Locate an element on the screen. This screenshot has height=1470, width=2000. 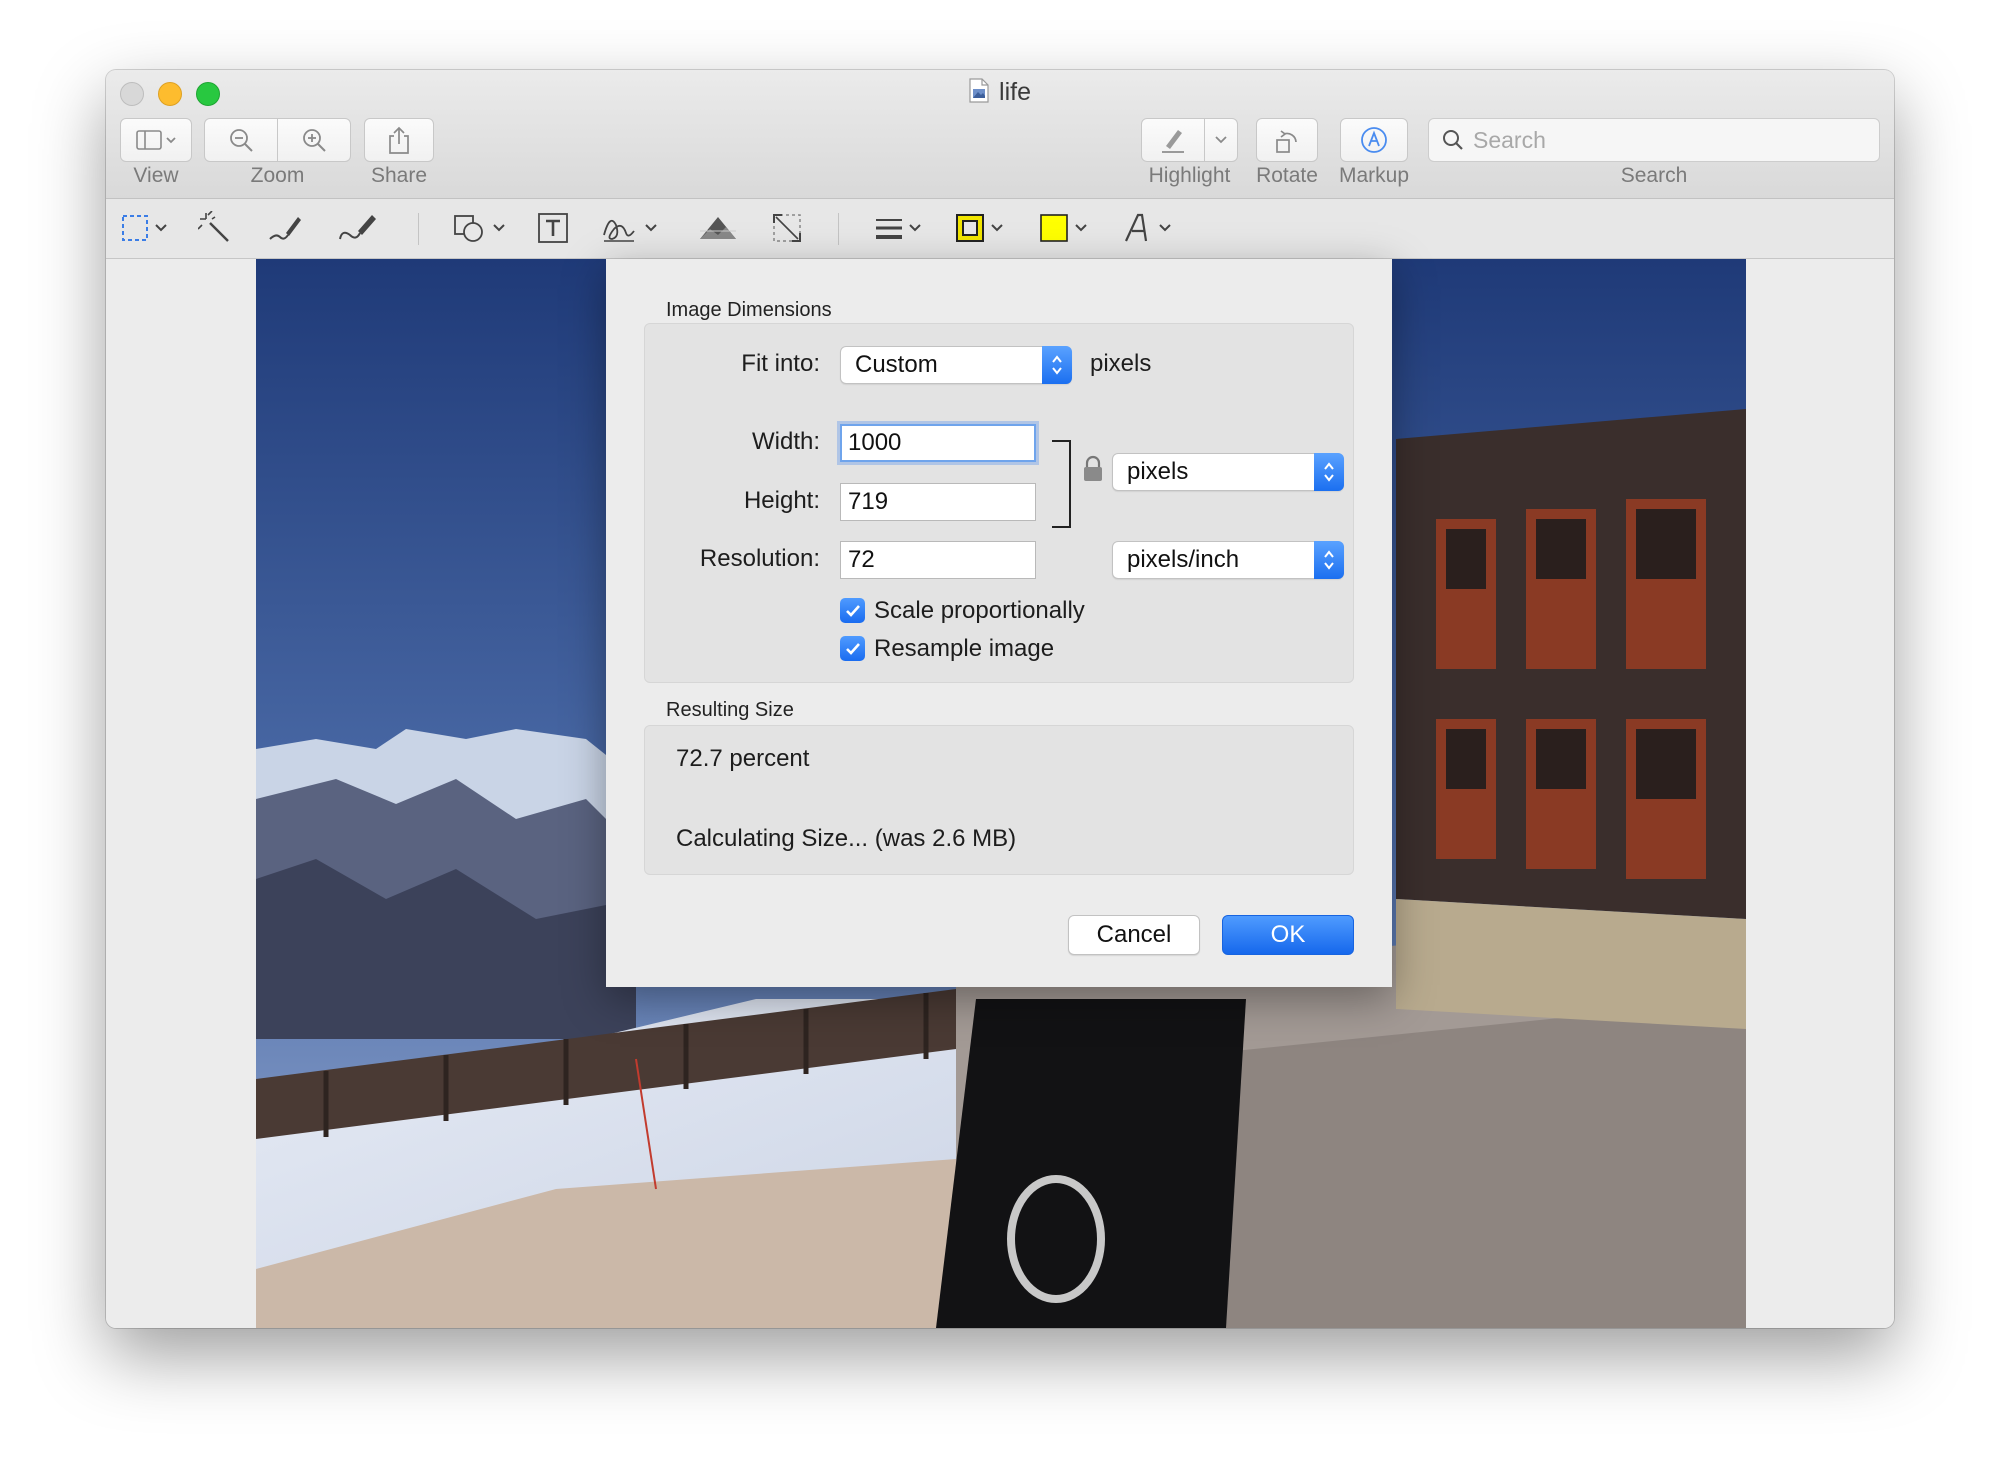
markup-label: Markup is located at coordinates (1374, 175).